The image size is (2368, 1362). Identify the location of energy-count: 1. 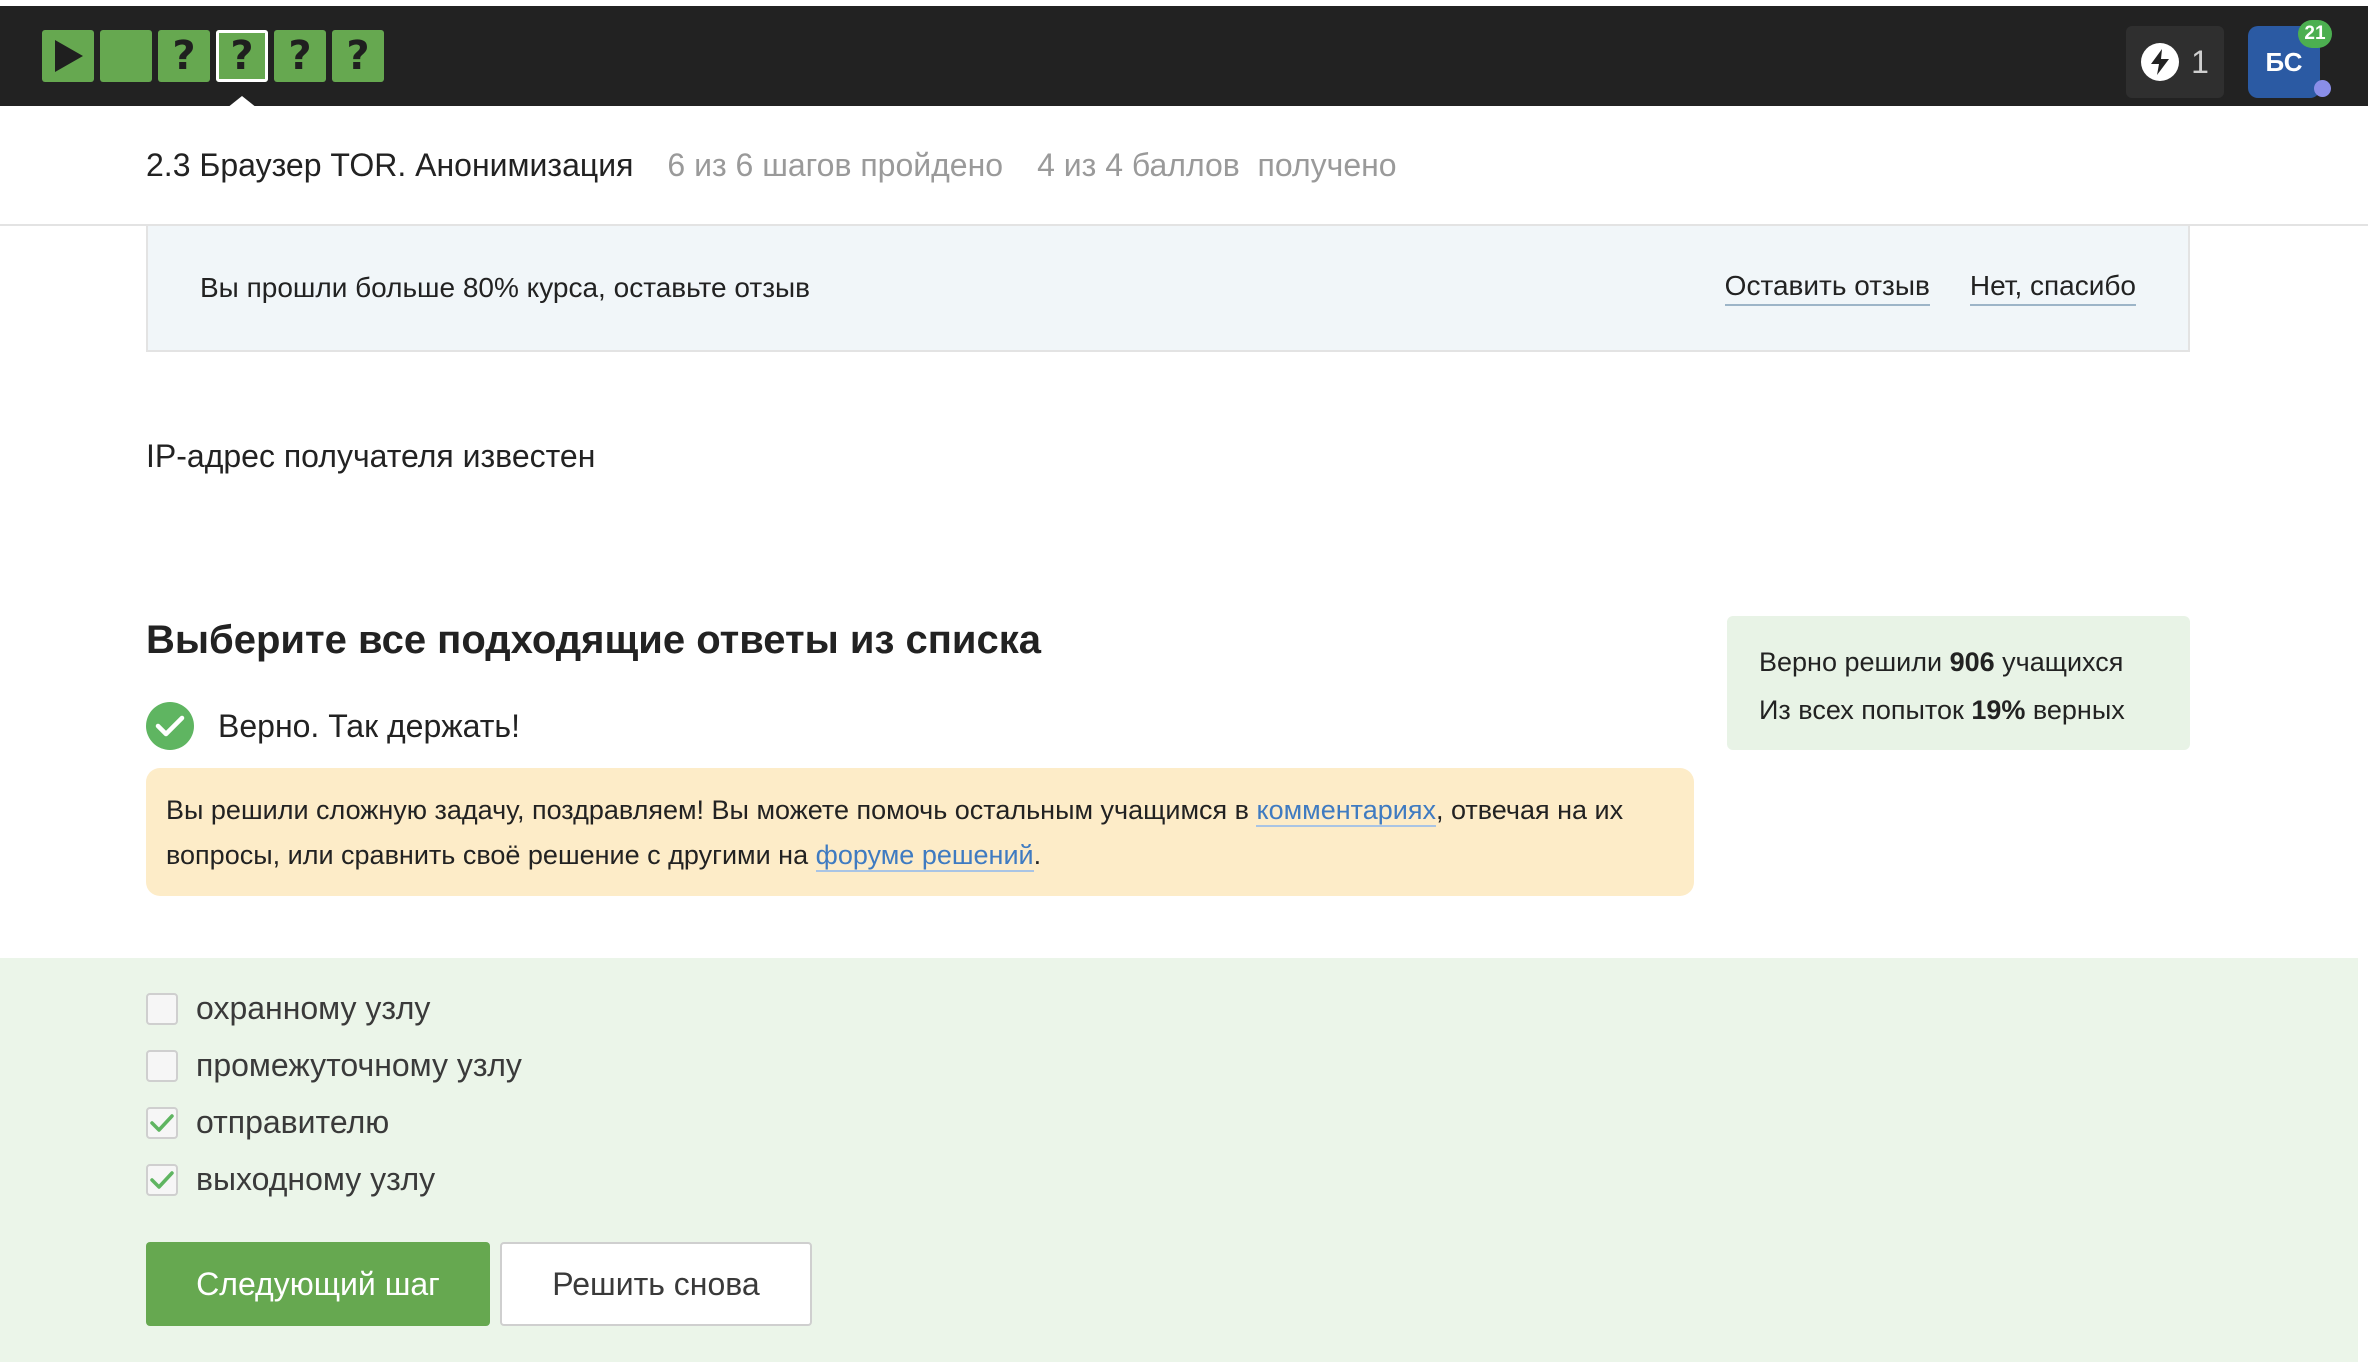
(2200, 61).